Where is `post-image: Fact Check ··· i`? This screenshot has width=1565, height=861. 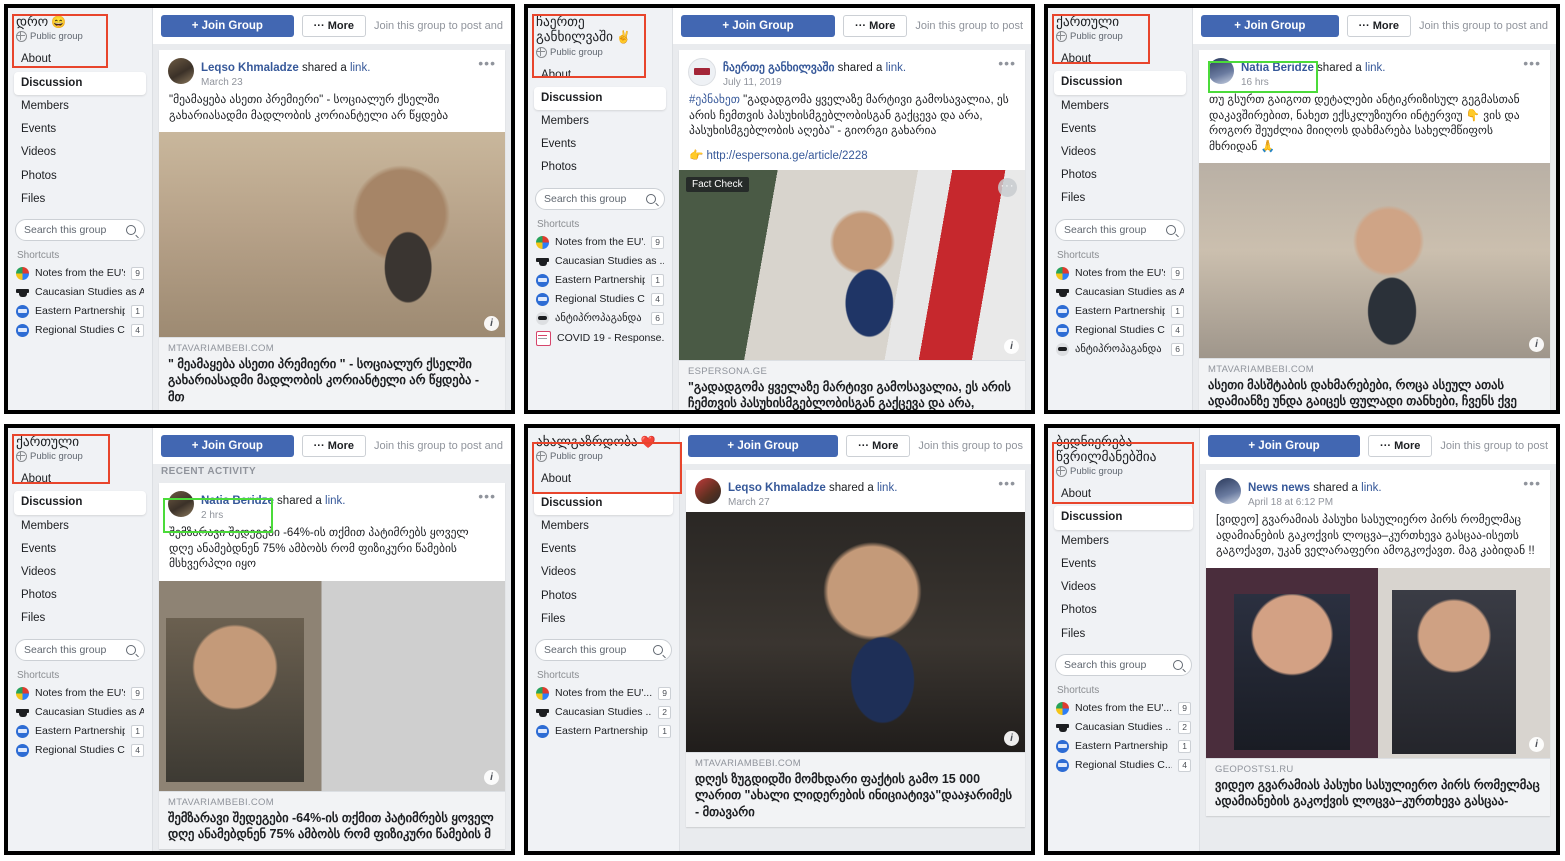 post-image: Fact Check ··· i is located at coordinates (852, 264).